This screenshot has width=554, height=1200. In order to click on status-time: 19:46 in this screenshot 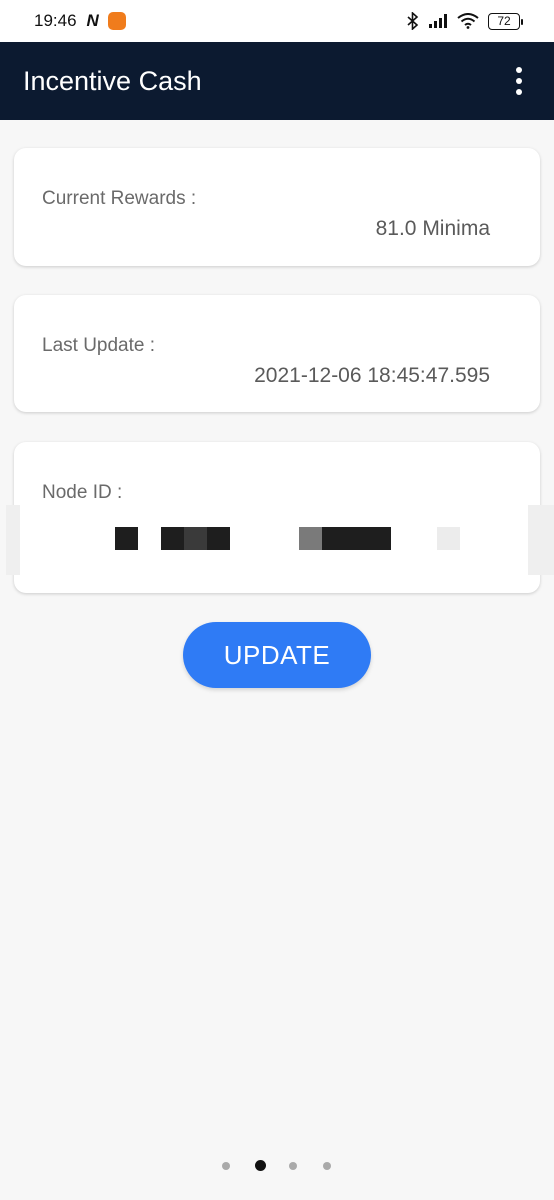, I will do `click(55, 20)`.